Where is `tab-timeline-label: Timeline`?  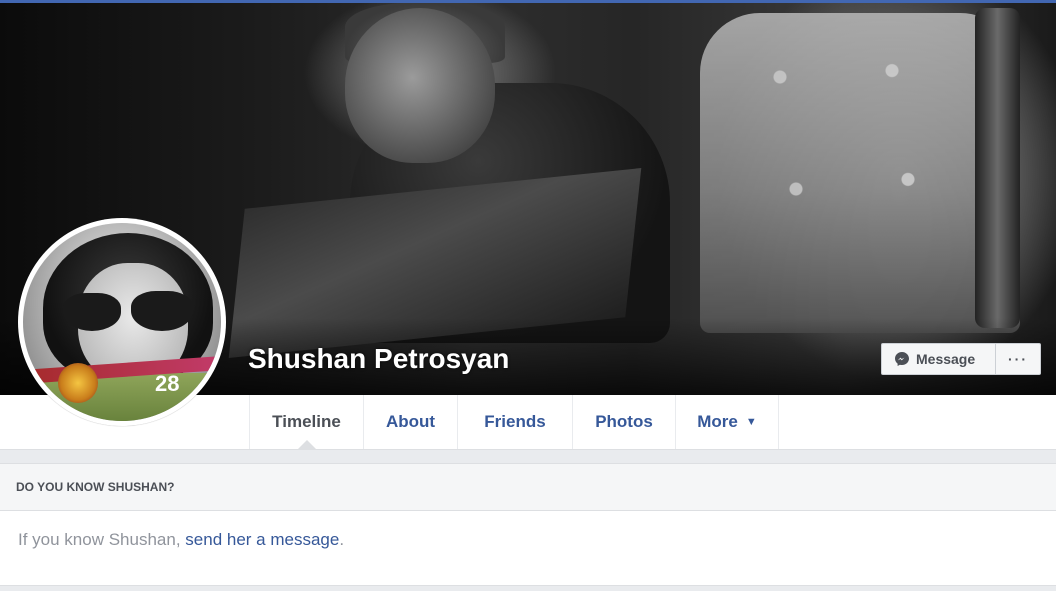 tab-timeline-label: Timeline is located at coordinates (306, 421).